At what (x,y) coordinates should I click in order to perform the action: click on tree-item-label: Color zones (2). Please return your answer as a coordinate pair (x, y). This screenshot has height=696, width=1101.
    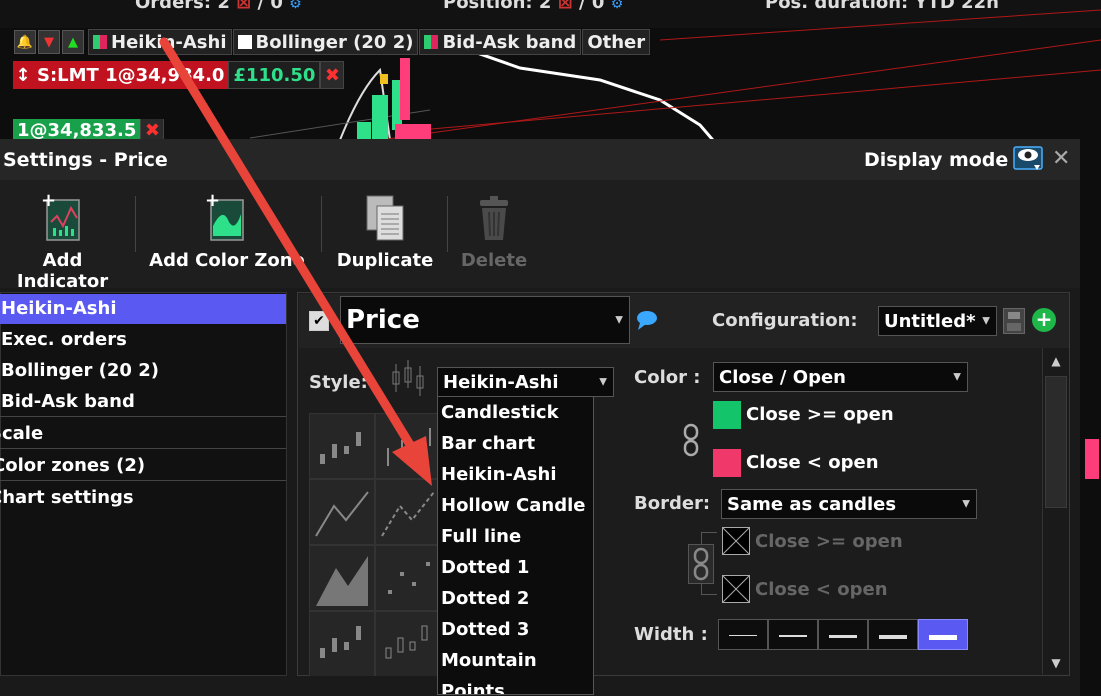
    Looking at the image, I should click on (73, 465).